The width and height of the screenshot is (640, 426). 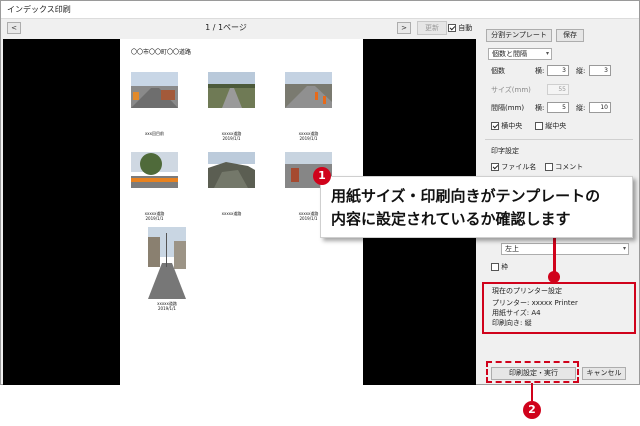 I want to click on paper-title: 〇〇市〇〇町〇〇道路, so click(x=161, y=52).